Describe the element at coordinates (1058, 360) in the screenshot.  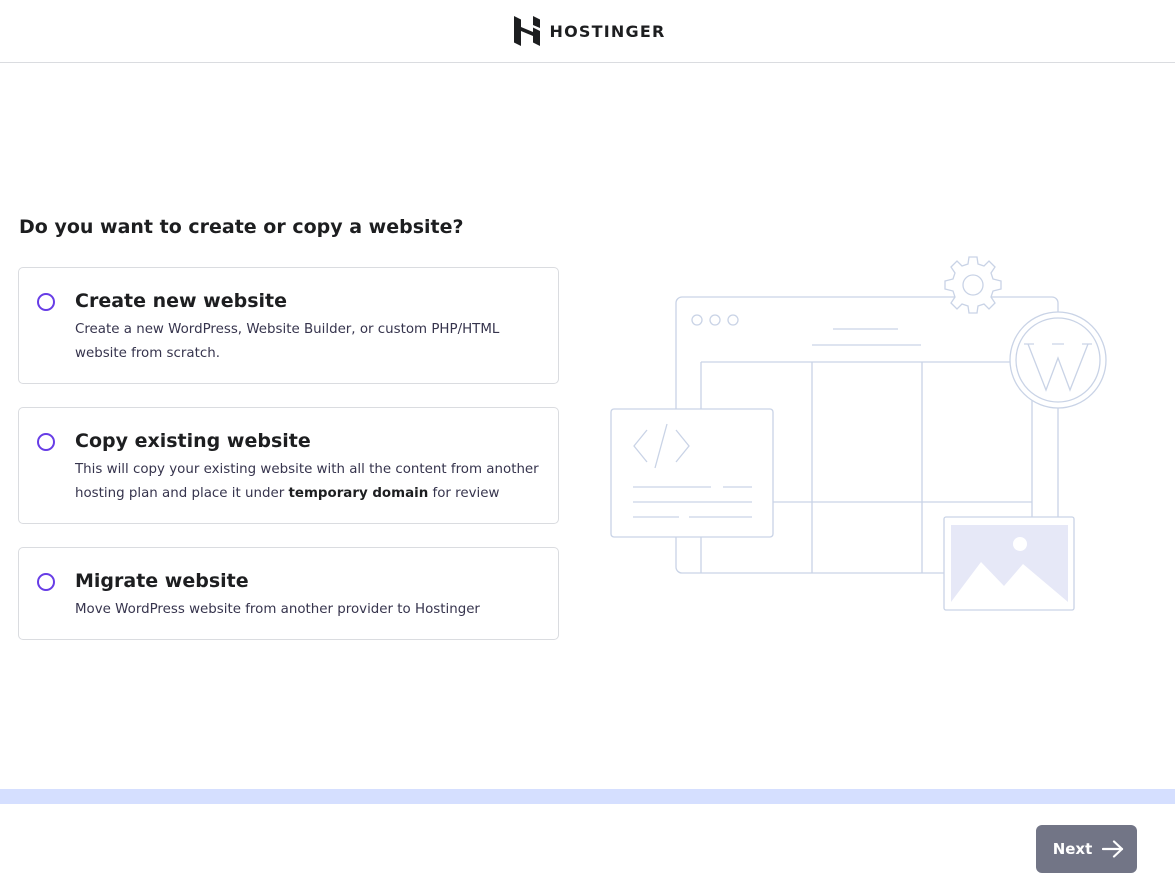
I see `wordpress-logo-icon` at that location.